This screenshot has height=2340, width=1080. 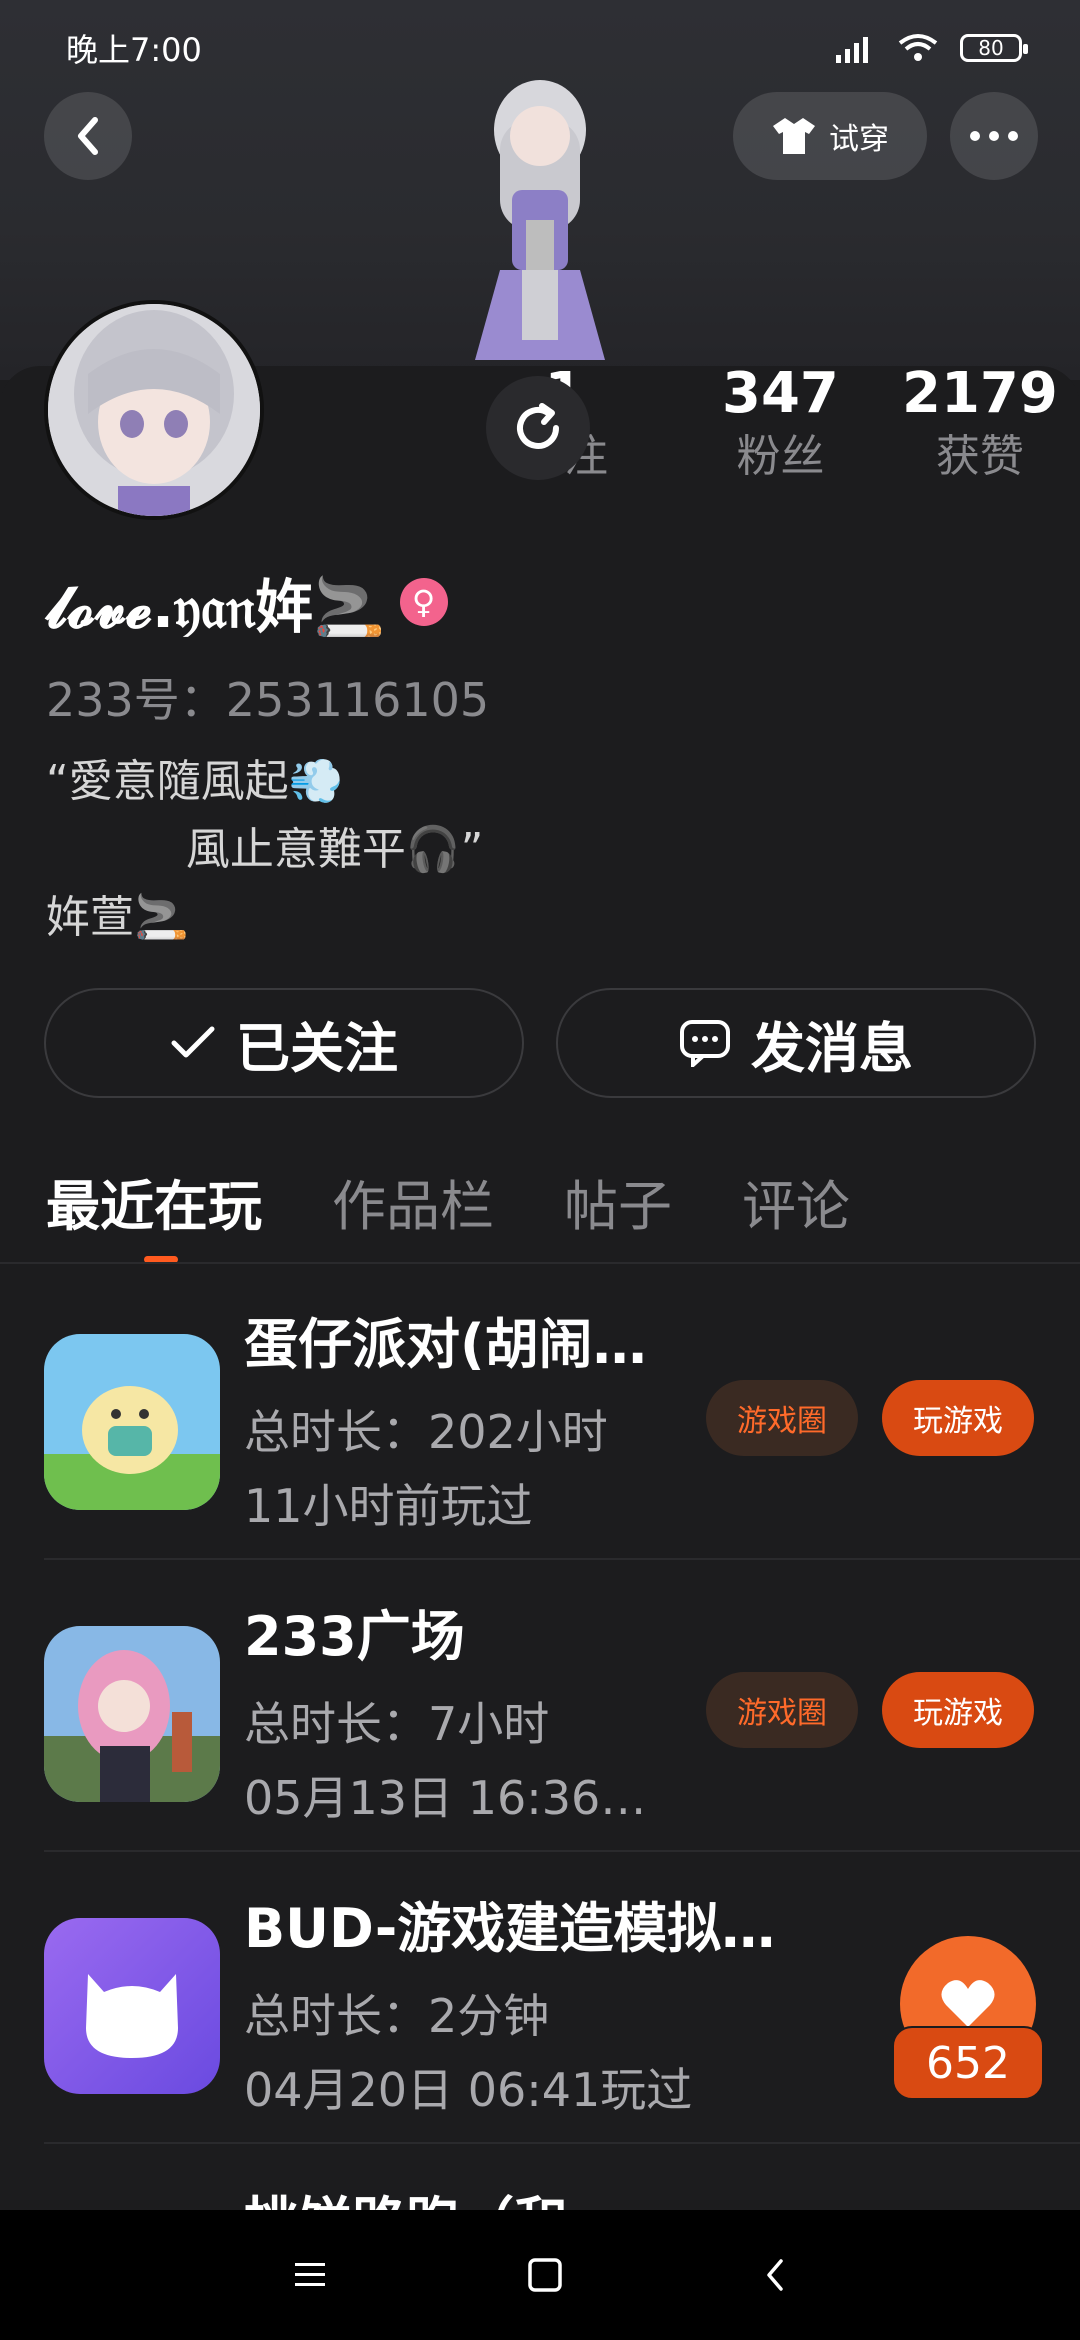 I want to click on tab-works: 作品栏, so click(x=413, y=1201).